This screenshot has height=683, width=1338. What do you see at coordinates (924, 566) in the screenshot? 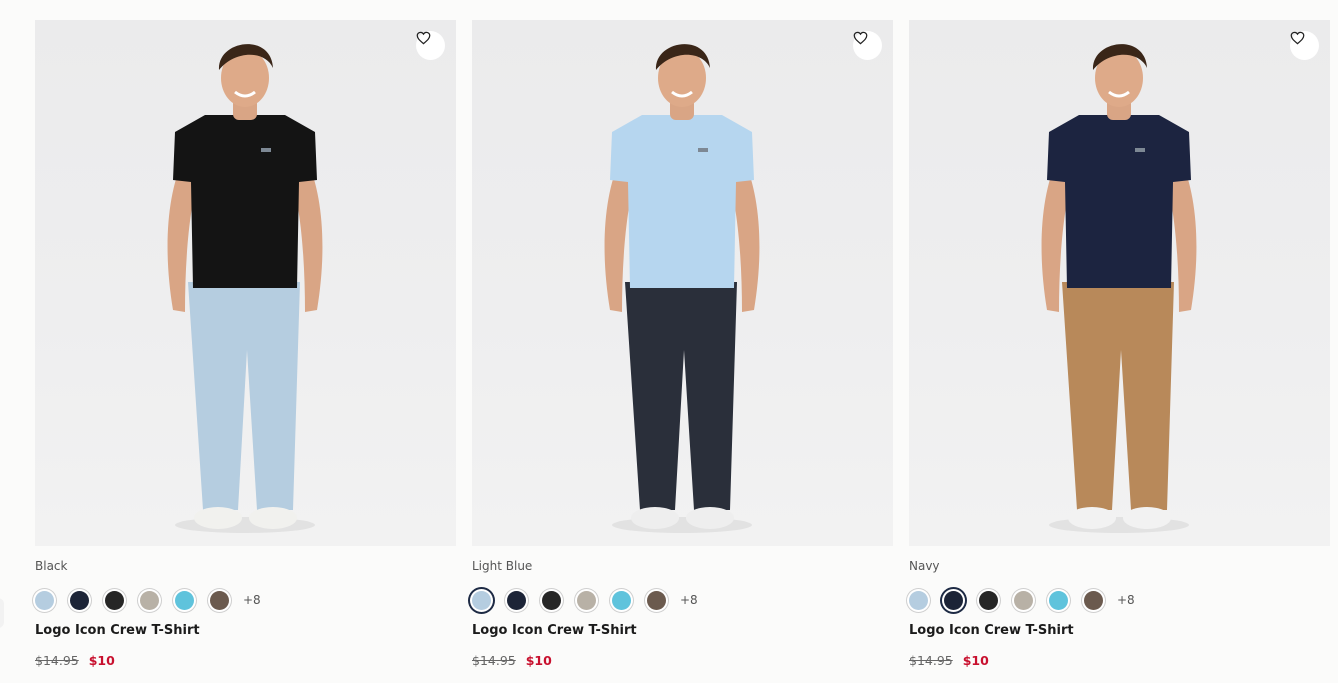
I see `selected-color-name: Navy` at bounding box center [924, 566].